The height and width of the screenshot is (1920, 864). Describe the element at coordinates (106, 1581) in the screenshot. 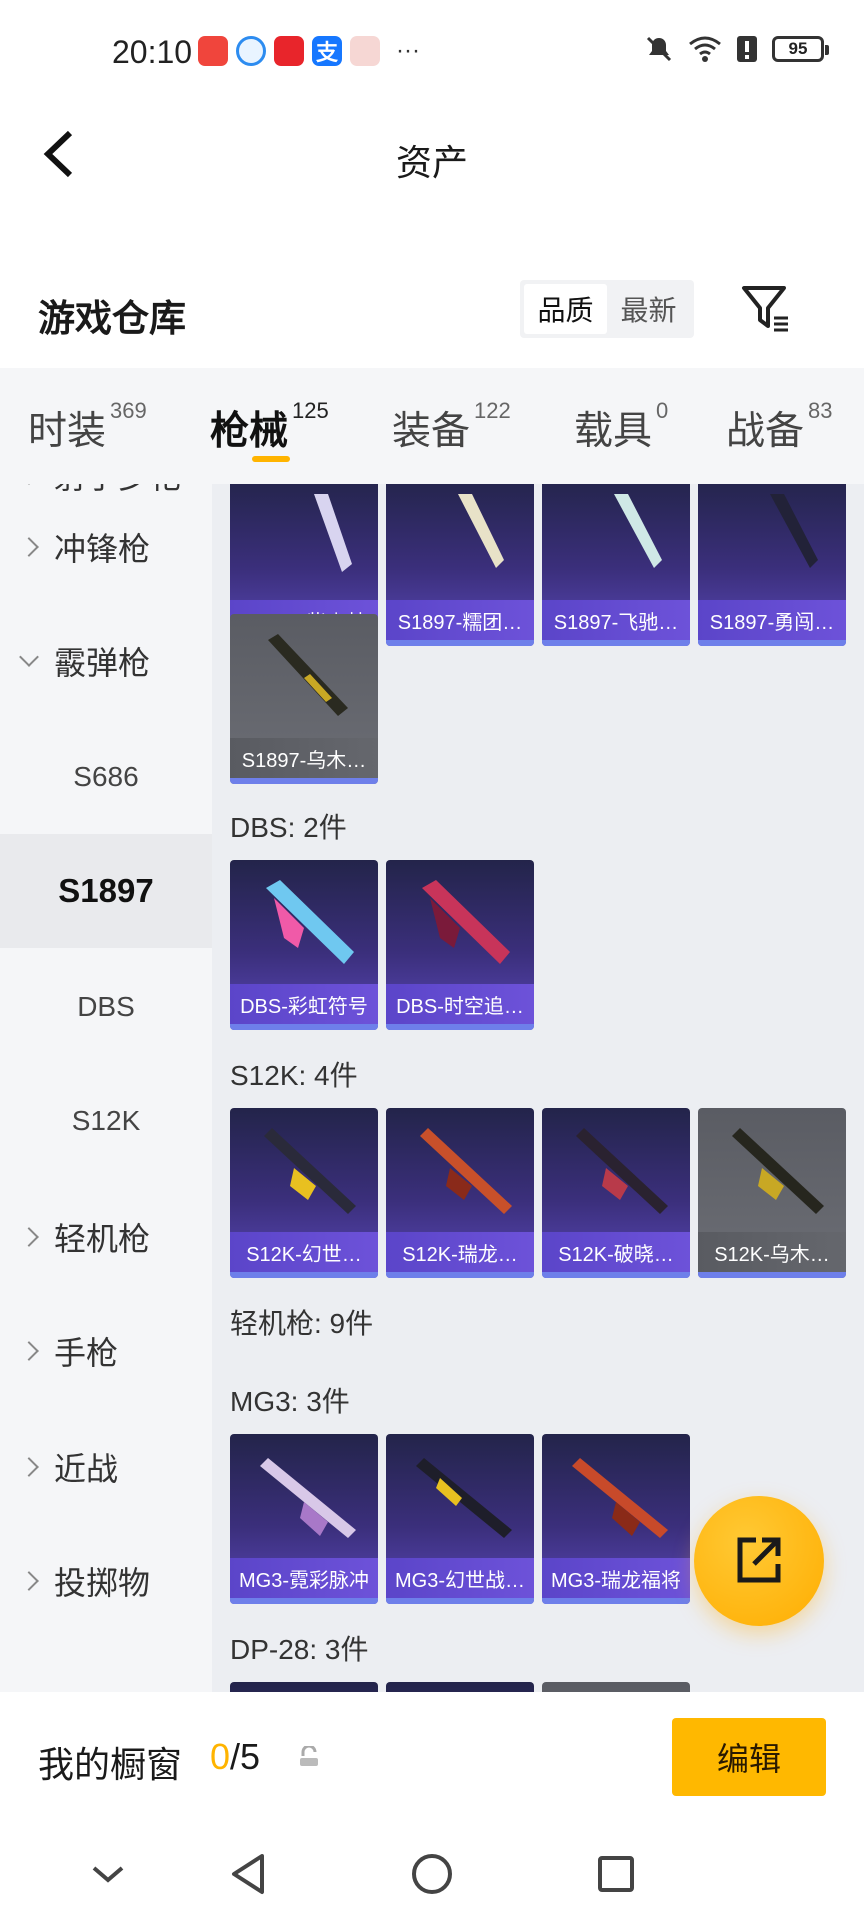

I see `sidebar-item-throwable: 投掷物` at that location.